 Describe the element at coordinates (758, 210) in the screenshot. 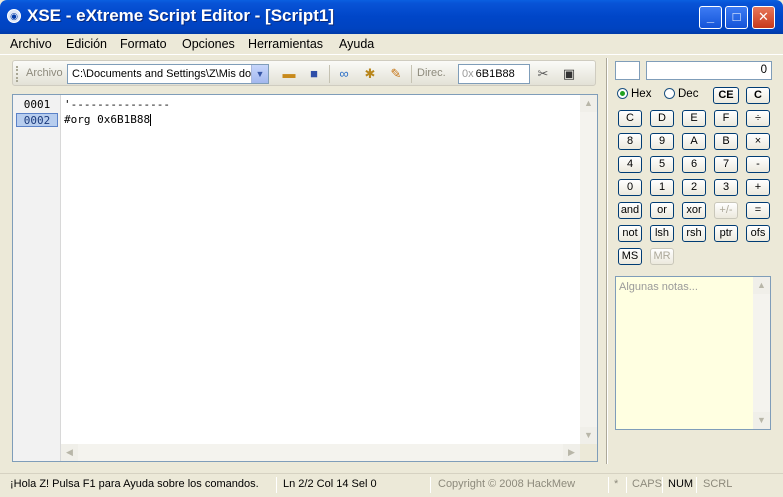

I see `calc-key-equals: =` at that location.